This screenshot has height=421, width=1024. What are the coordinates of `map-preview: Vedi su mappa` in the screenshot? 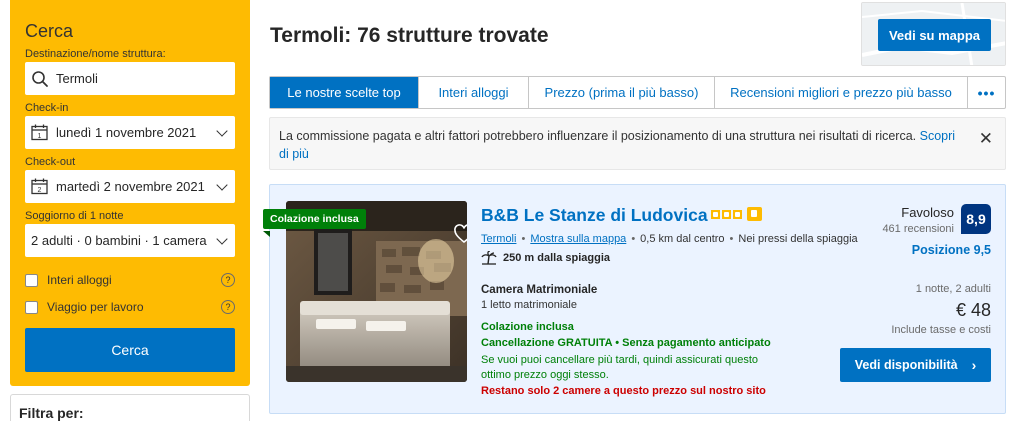 It's located at (933, 34).